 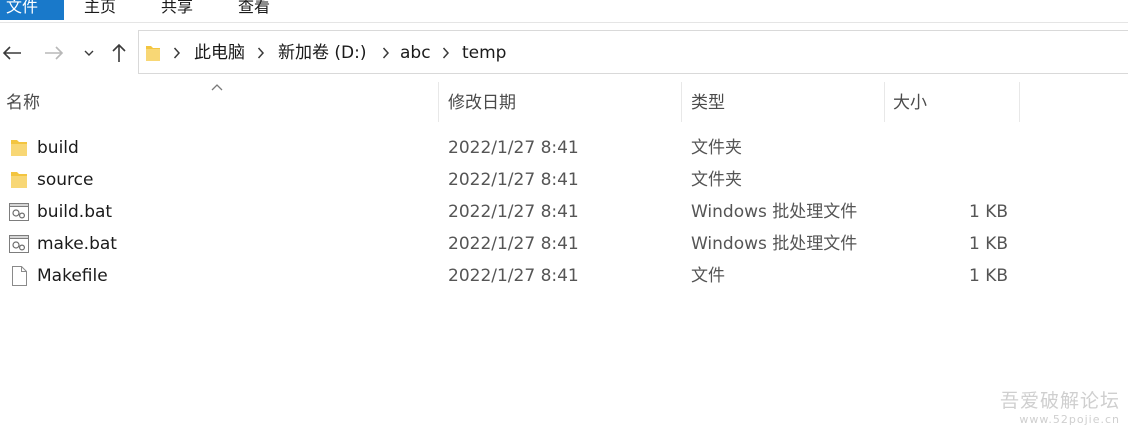 I want to click on watermark: 吾爱破解论坛 www.52pojie.cn, so click(x=1060, y=406).